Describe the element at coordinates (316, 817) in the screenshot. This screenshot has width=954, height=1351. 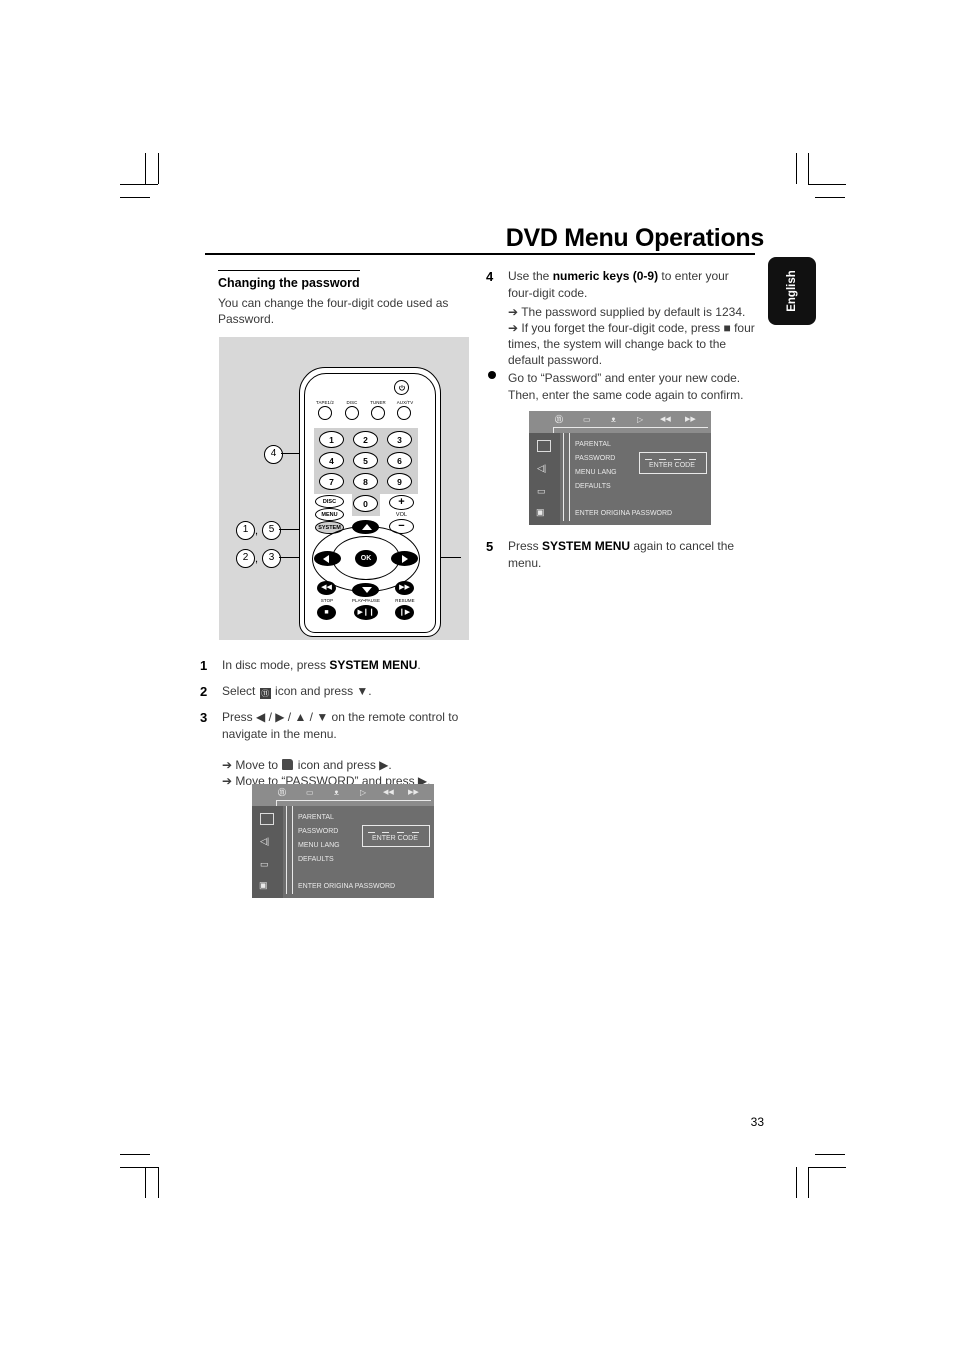
I see `tv-menu-item-parental-bottom: PARENTAL` at that location.